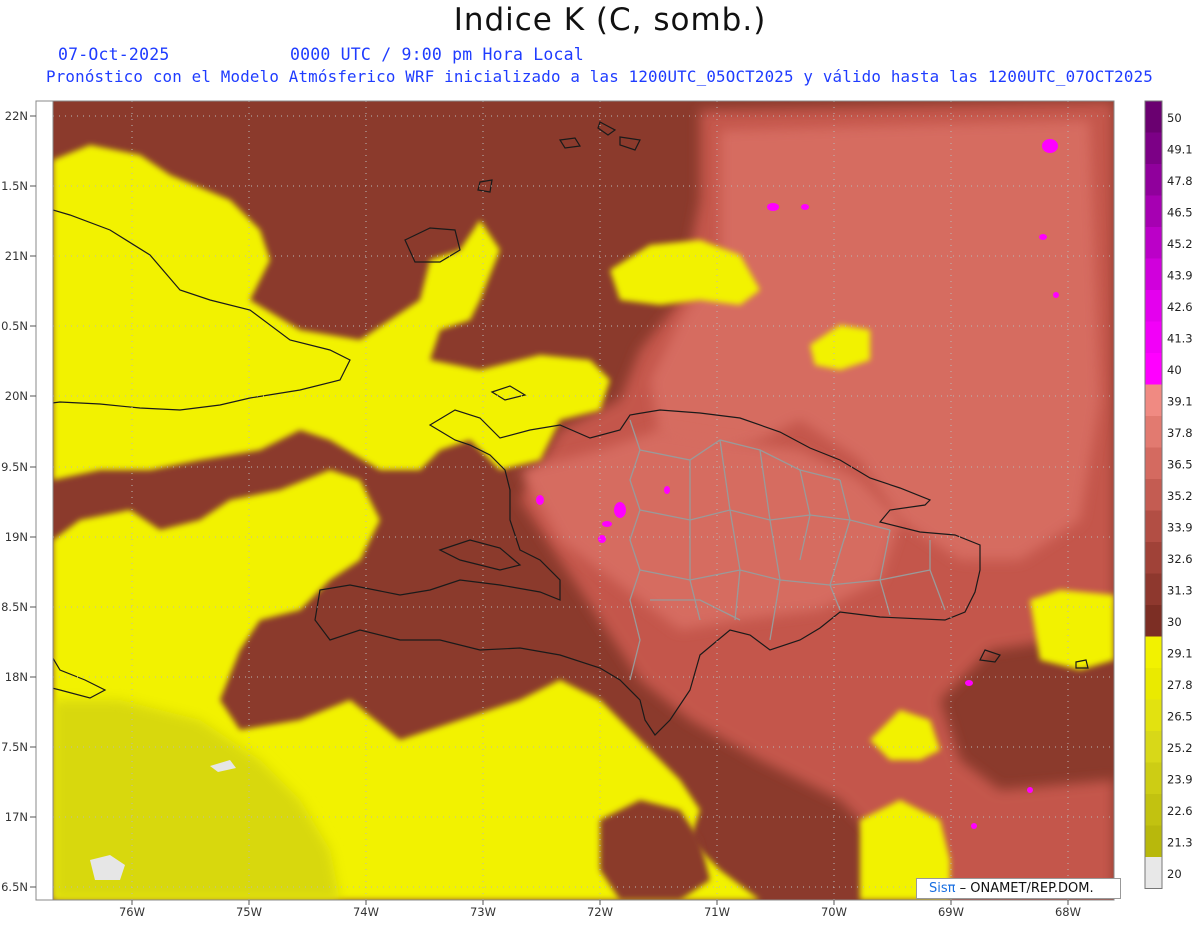  Describe the element at coordinates (1180, 181) in the screenshot. I see `colorbar-label: 47.8` at that location.